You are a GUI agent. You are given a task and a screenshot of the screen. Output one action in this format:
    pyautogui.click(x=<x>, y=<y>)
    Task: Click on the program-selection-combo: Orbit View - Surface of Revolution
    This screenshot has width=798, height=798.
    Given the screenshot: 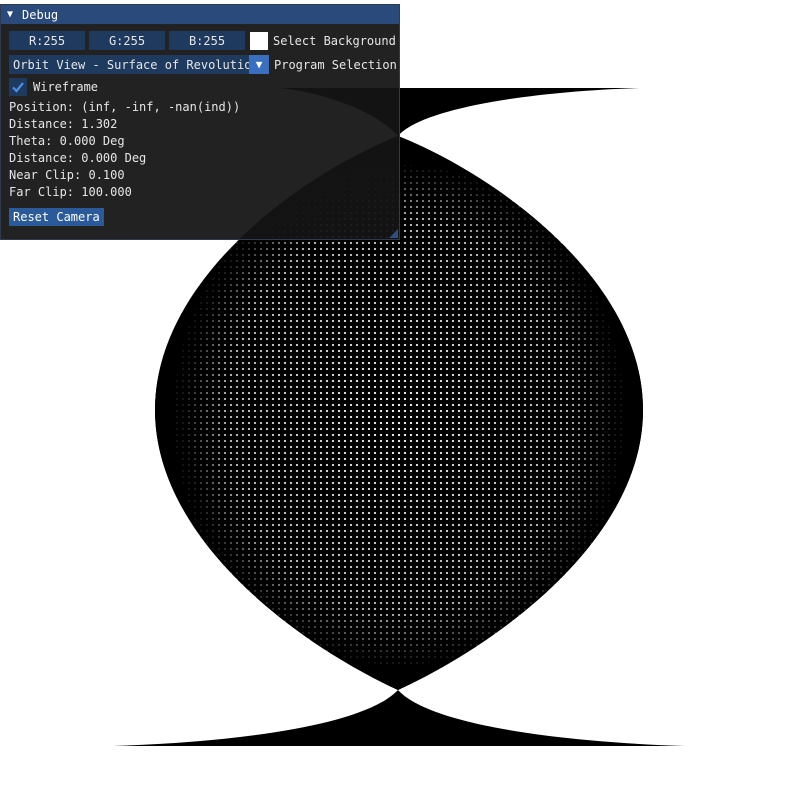 What is the action you would take?
    pyautogui.click(x=129, y=64)
    